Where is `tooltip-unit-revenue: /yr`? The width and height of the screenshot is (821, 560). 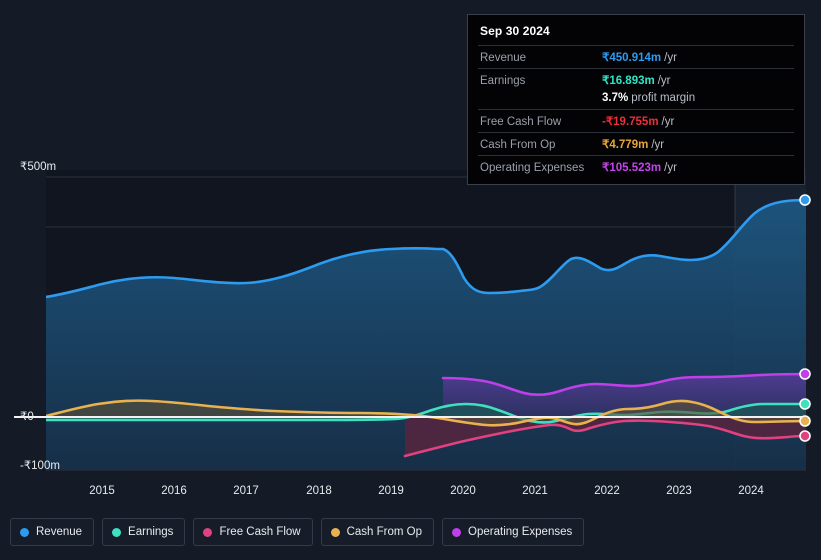
tooltip-unit-revenue: /yr is located at coordinates (670, 58).